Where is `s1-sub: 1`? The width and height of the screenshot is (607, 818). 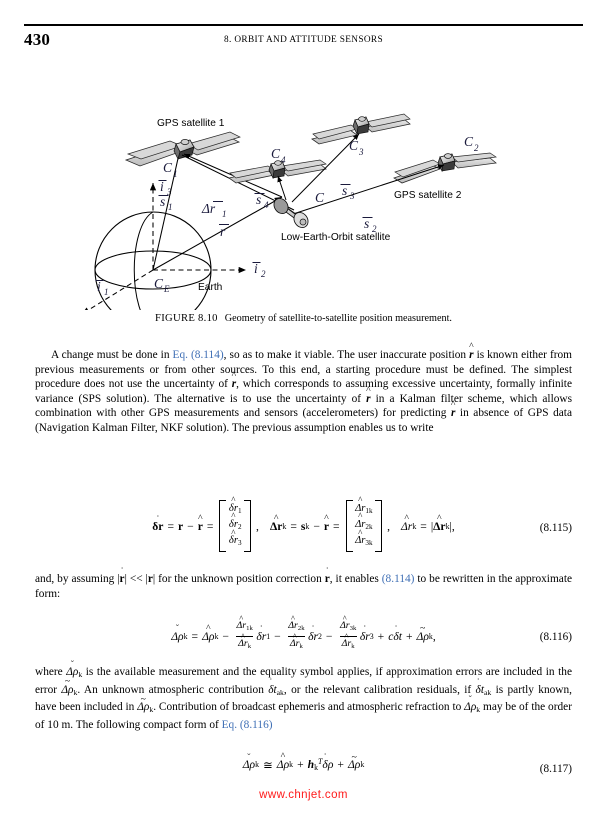 s1-sub: 1 is located at coordinates (170, 207).